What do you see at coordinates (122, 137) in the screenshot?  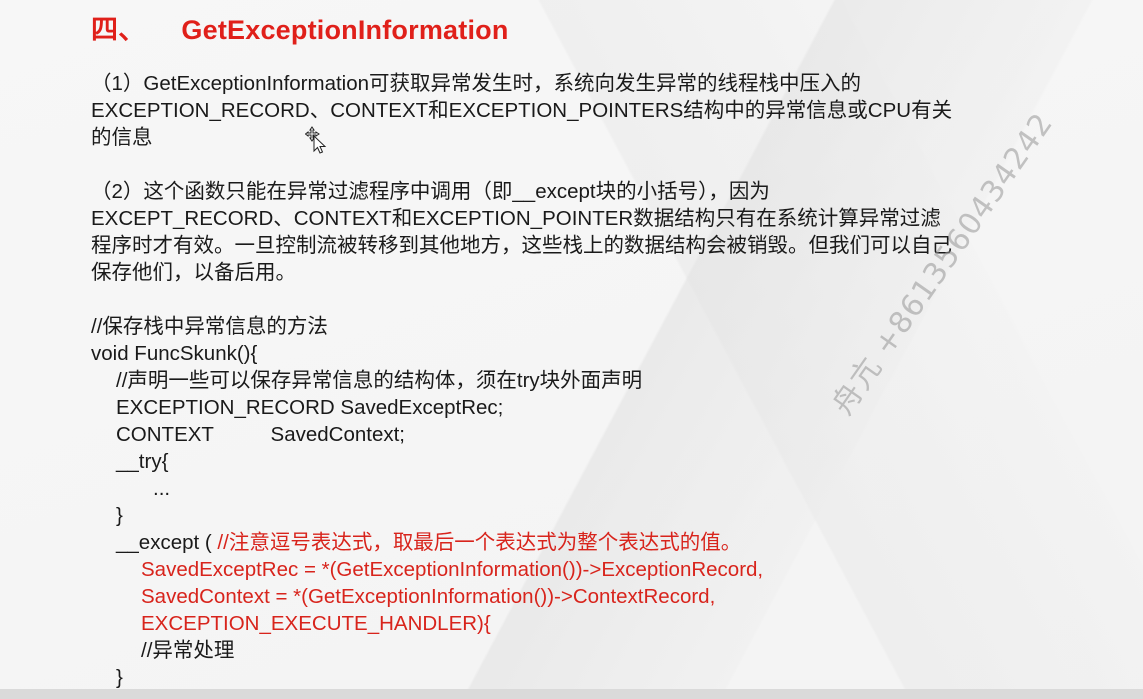 I see `paragraph-1-line-3: 的信息` at bounding box center [122, 137].